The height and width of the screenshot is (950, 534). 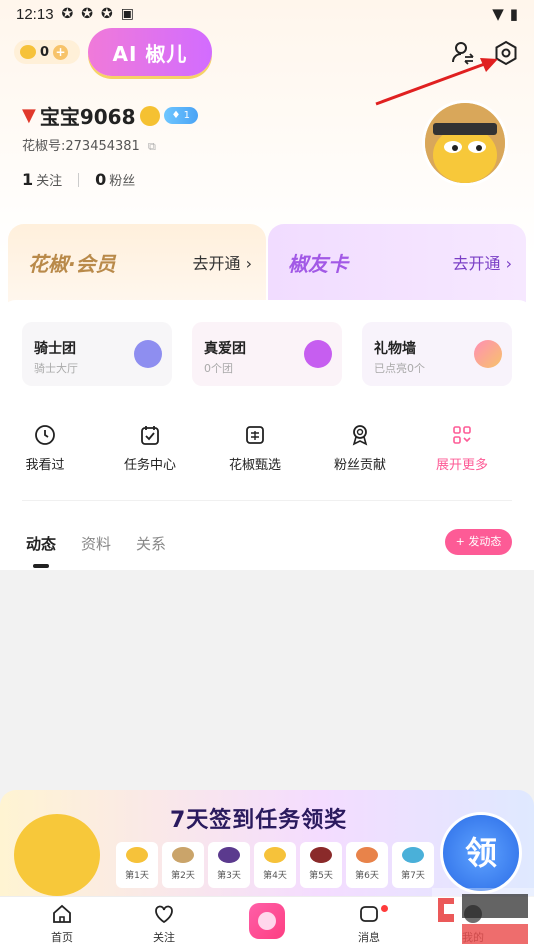 I want to click on copy-icon: ⧉, so click(x=152, y=146).